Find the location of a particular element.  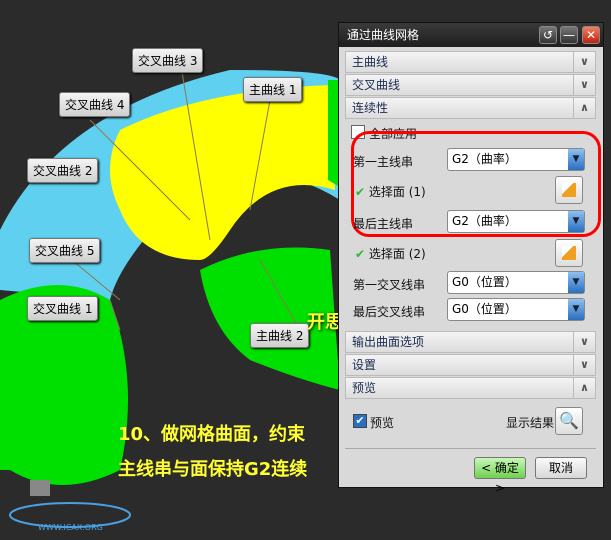

callout-cross-curve-2: 交叉曲线 2 is located at coordinates (63, 170).